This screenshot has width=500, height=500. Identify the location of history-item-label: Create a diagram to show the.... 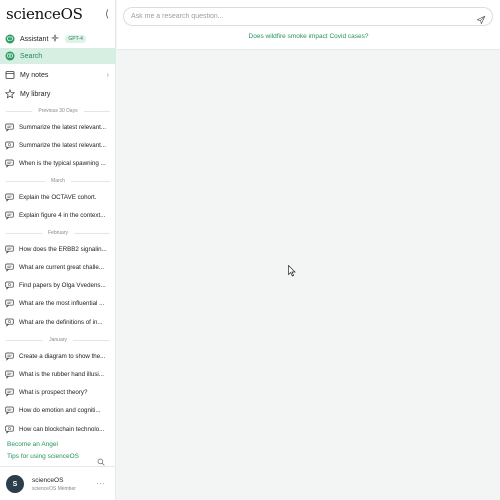
(62, 356).